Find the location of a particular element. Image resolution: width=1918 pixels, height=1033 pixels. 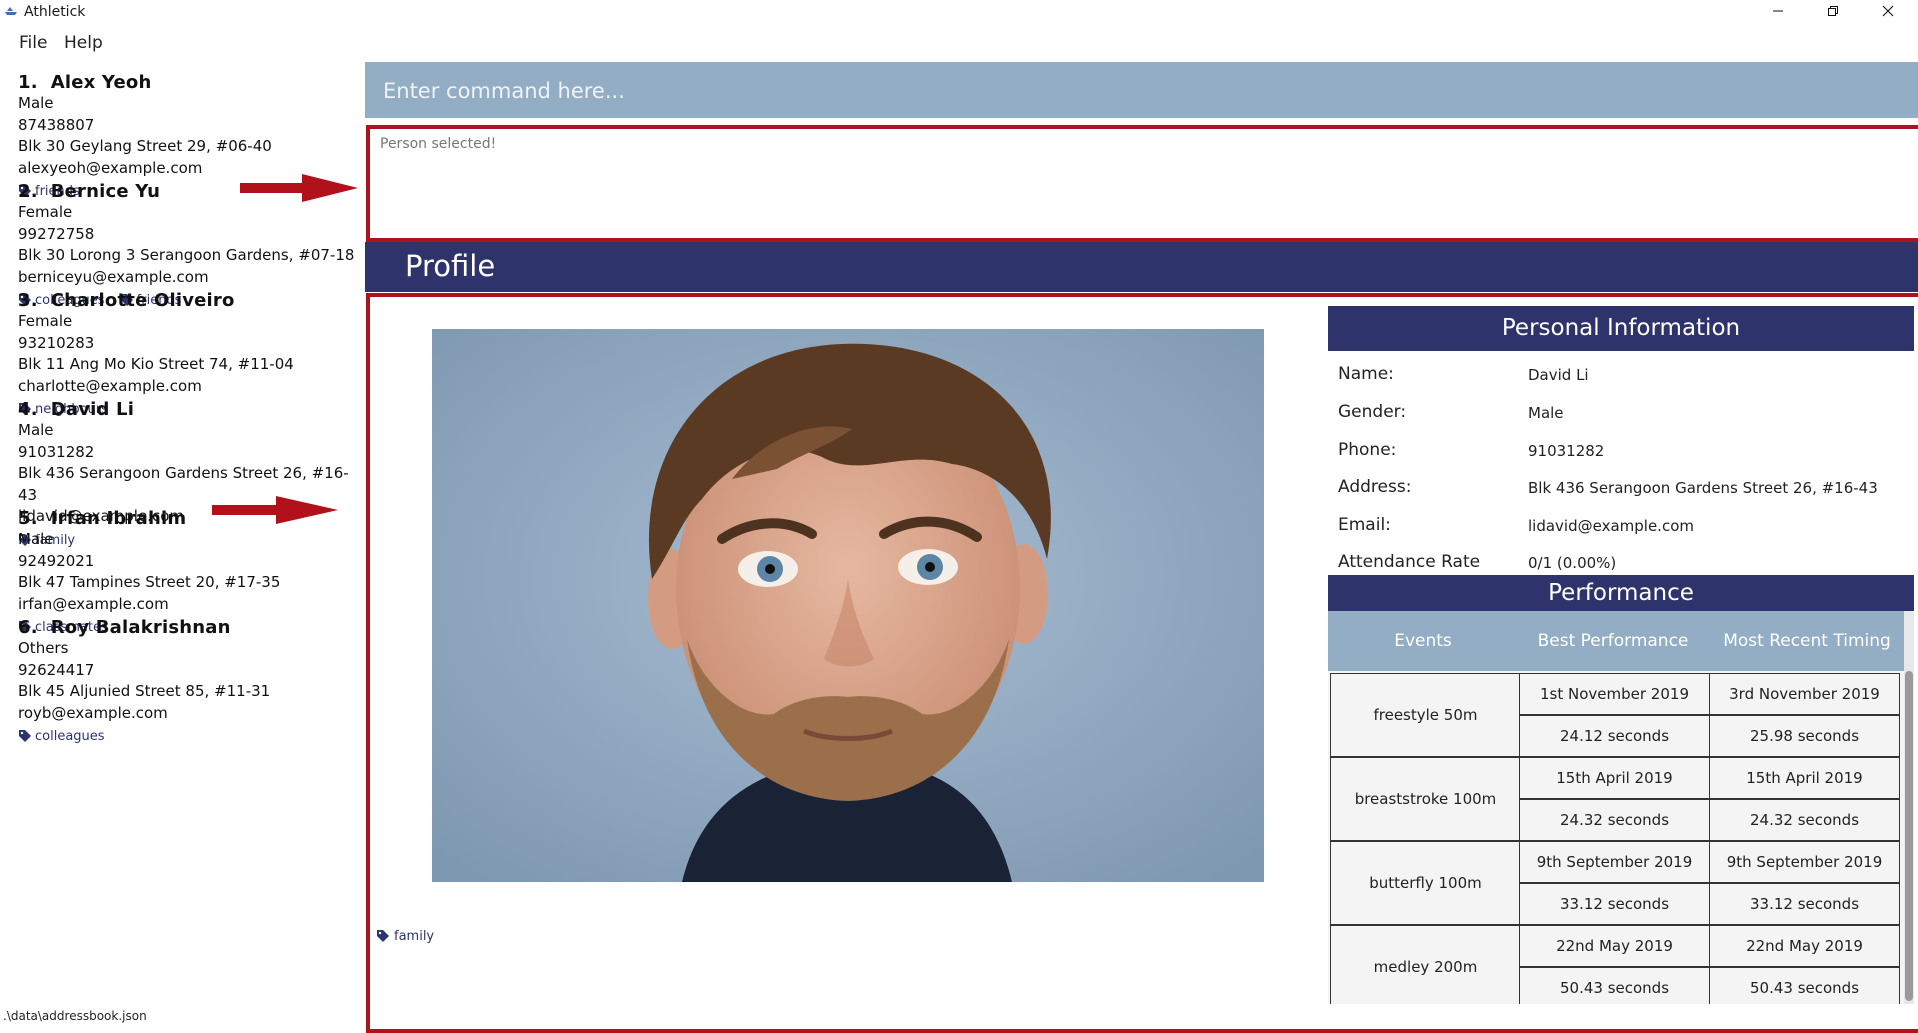

info-value: Male is located at coordinates (1546, 413).